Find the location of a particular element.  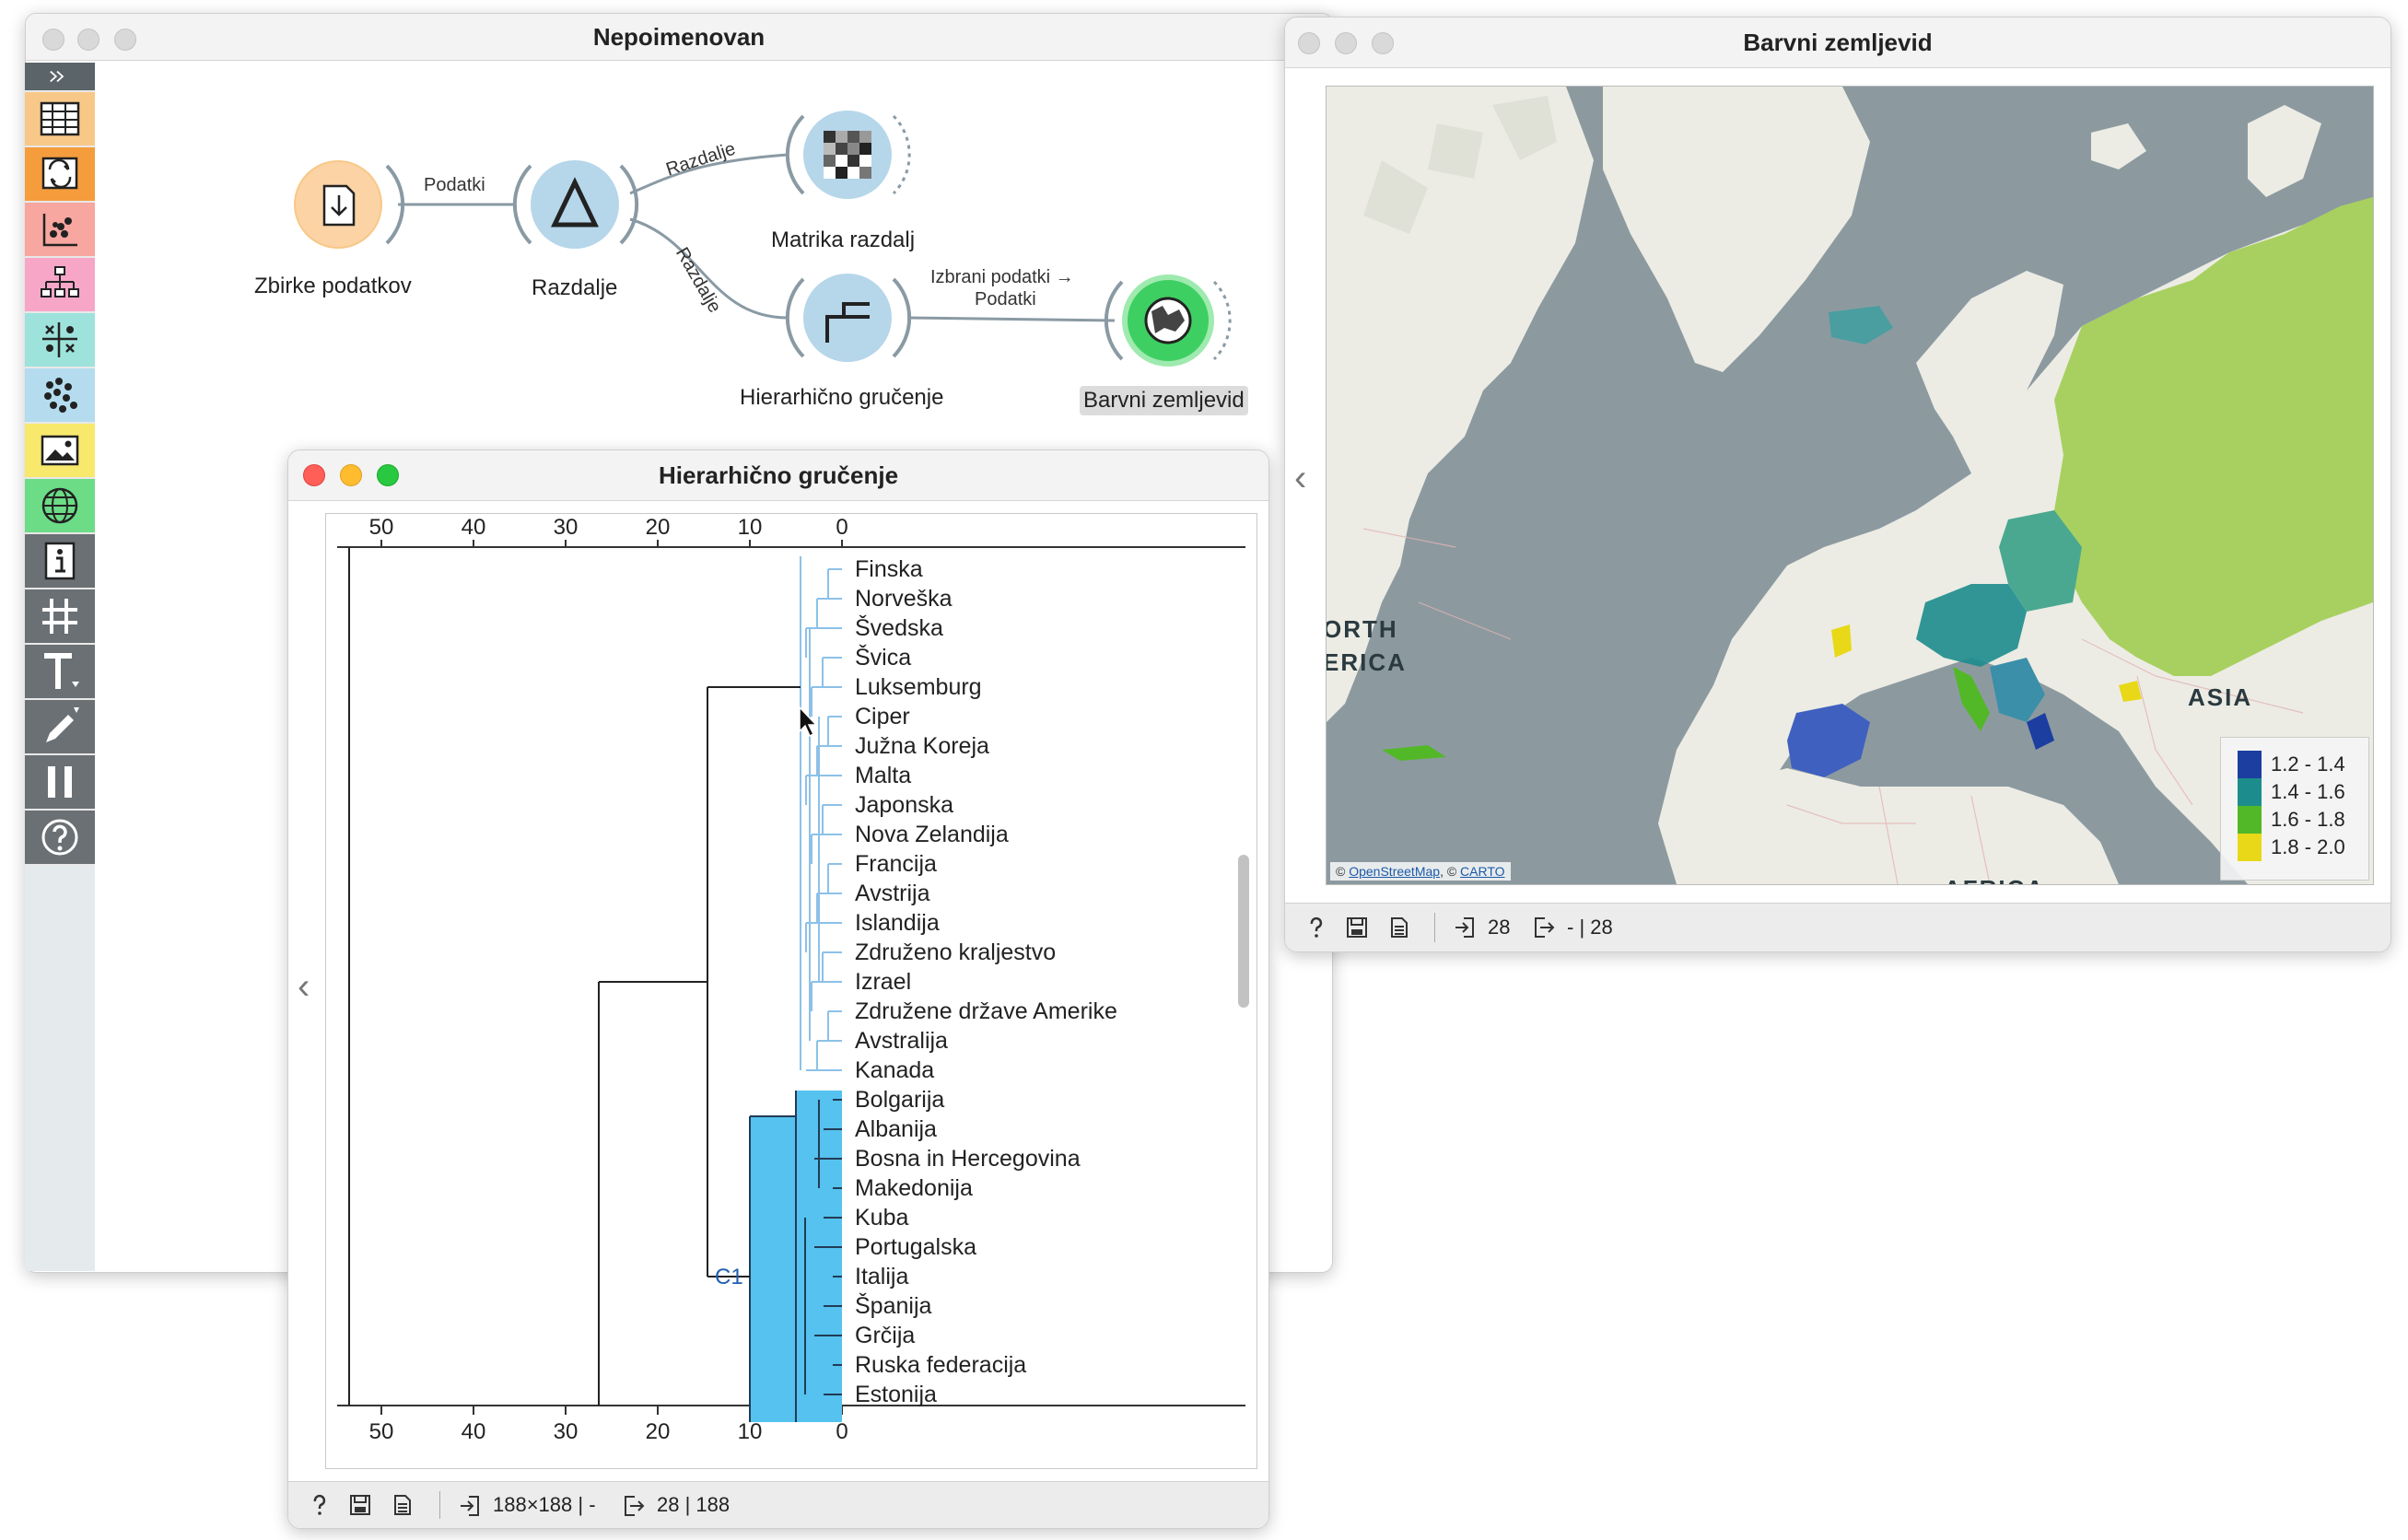

legend-label: 1.8 - 2.0 is located at coordinates (2308, 846).